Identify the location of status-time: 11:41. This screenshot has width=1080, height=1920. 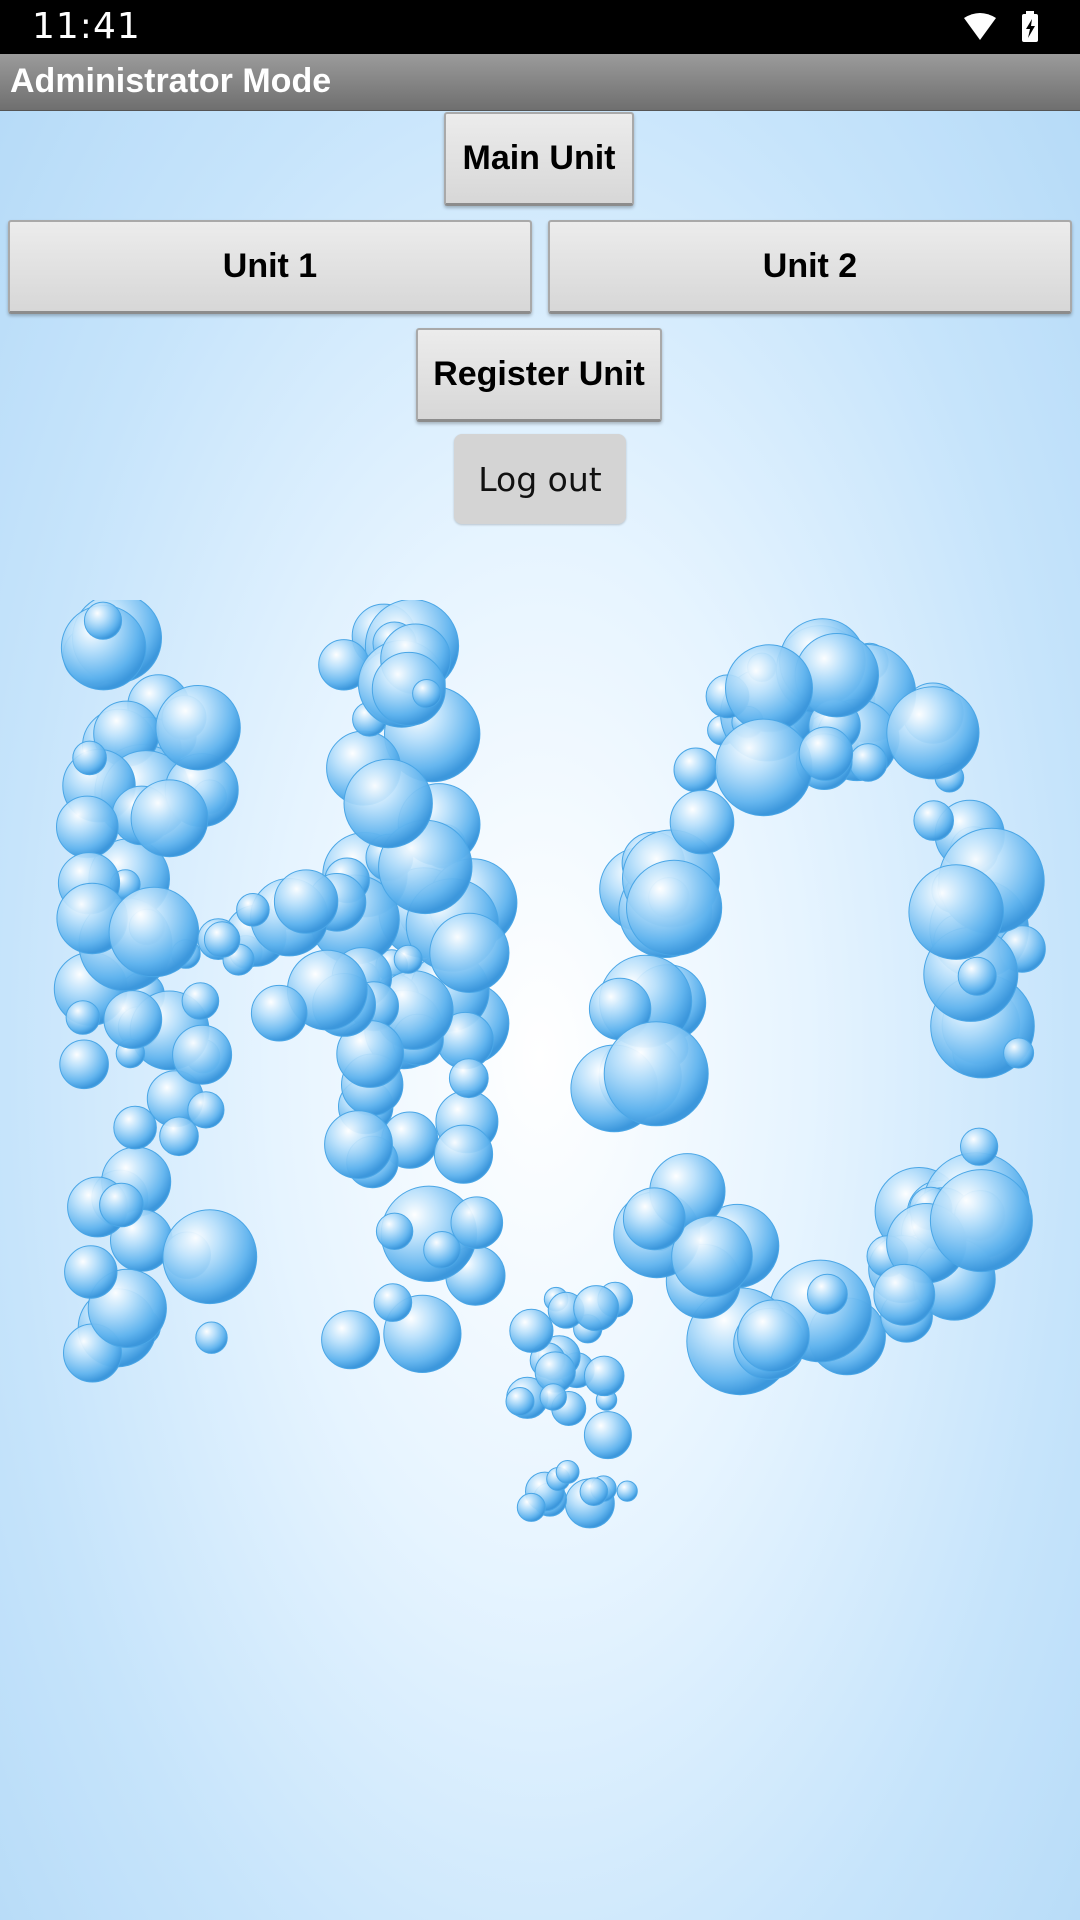
(86, 26).